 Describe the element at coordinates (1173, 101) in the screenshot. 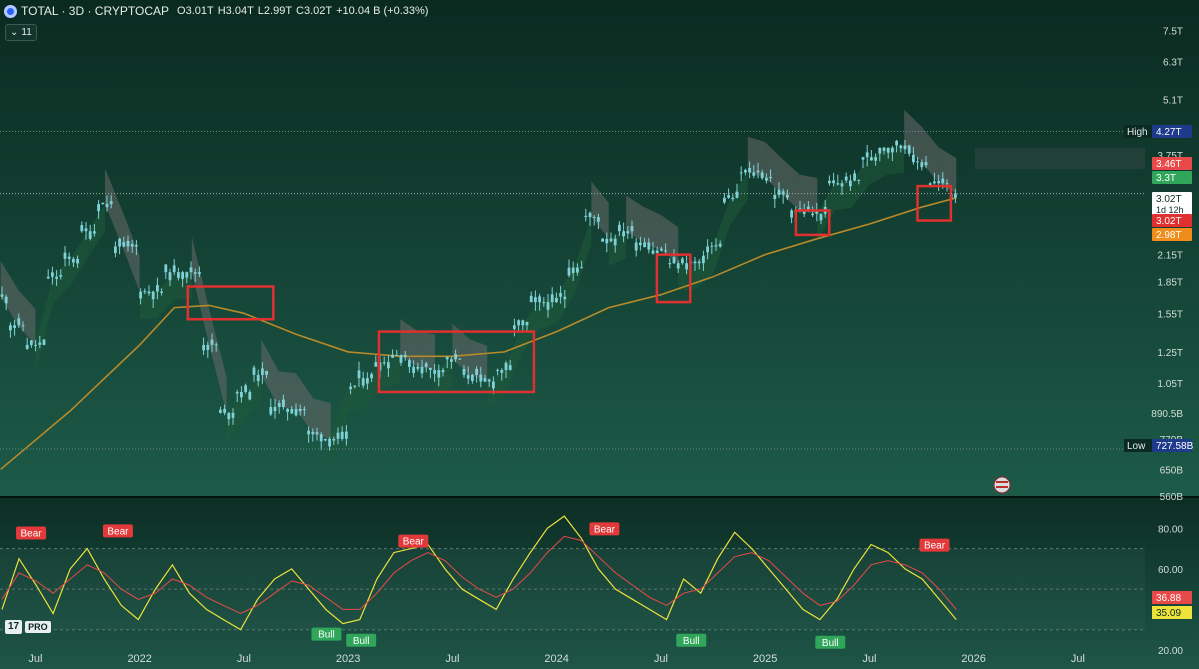

I see `y-tick-label: 5.1T` at that location.